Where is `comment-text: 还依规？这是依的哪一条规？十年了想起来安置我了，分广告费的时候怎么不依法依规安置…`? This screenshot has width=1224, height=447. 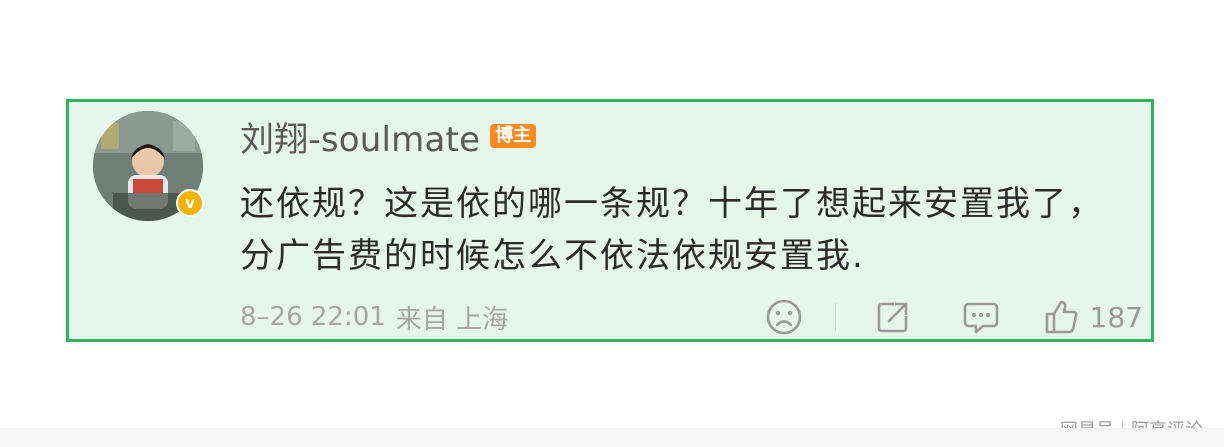
comment-text: 还依规？这是依的哪一条规？十年了想起来安置我了，分广告费的时候怎么不依法依规安置… is located at coordinates (672, 230).